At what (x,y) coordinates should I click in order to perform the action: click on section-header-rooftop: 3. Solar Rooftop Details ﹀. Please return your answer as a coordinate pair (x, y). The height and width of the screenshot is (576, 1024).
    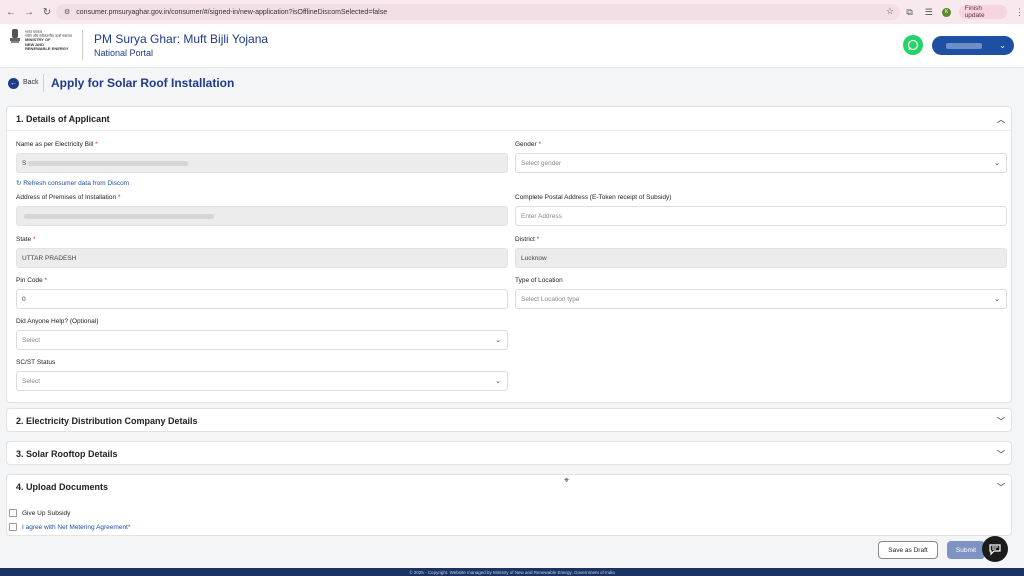
    Looking at the image, I should click on (509, 454).